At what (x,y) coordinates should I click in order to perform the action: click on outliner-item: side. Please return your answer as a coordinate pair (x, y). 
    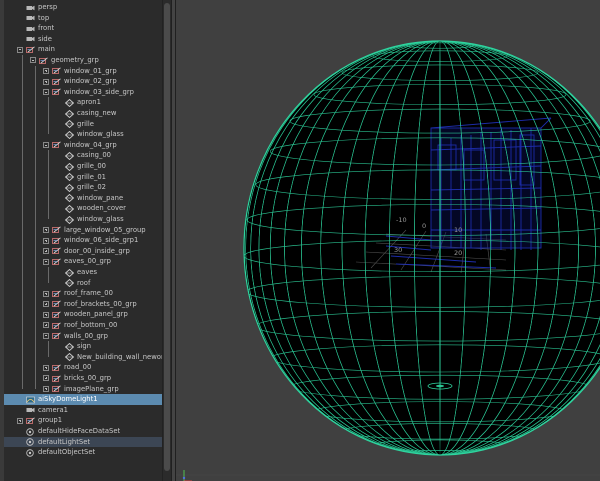
    Looking at the image, I should click on (83, 39).